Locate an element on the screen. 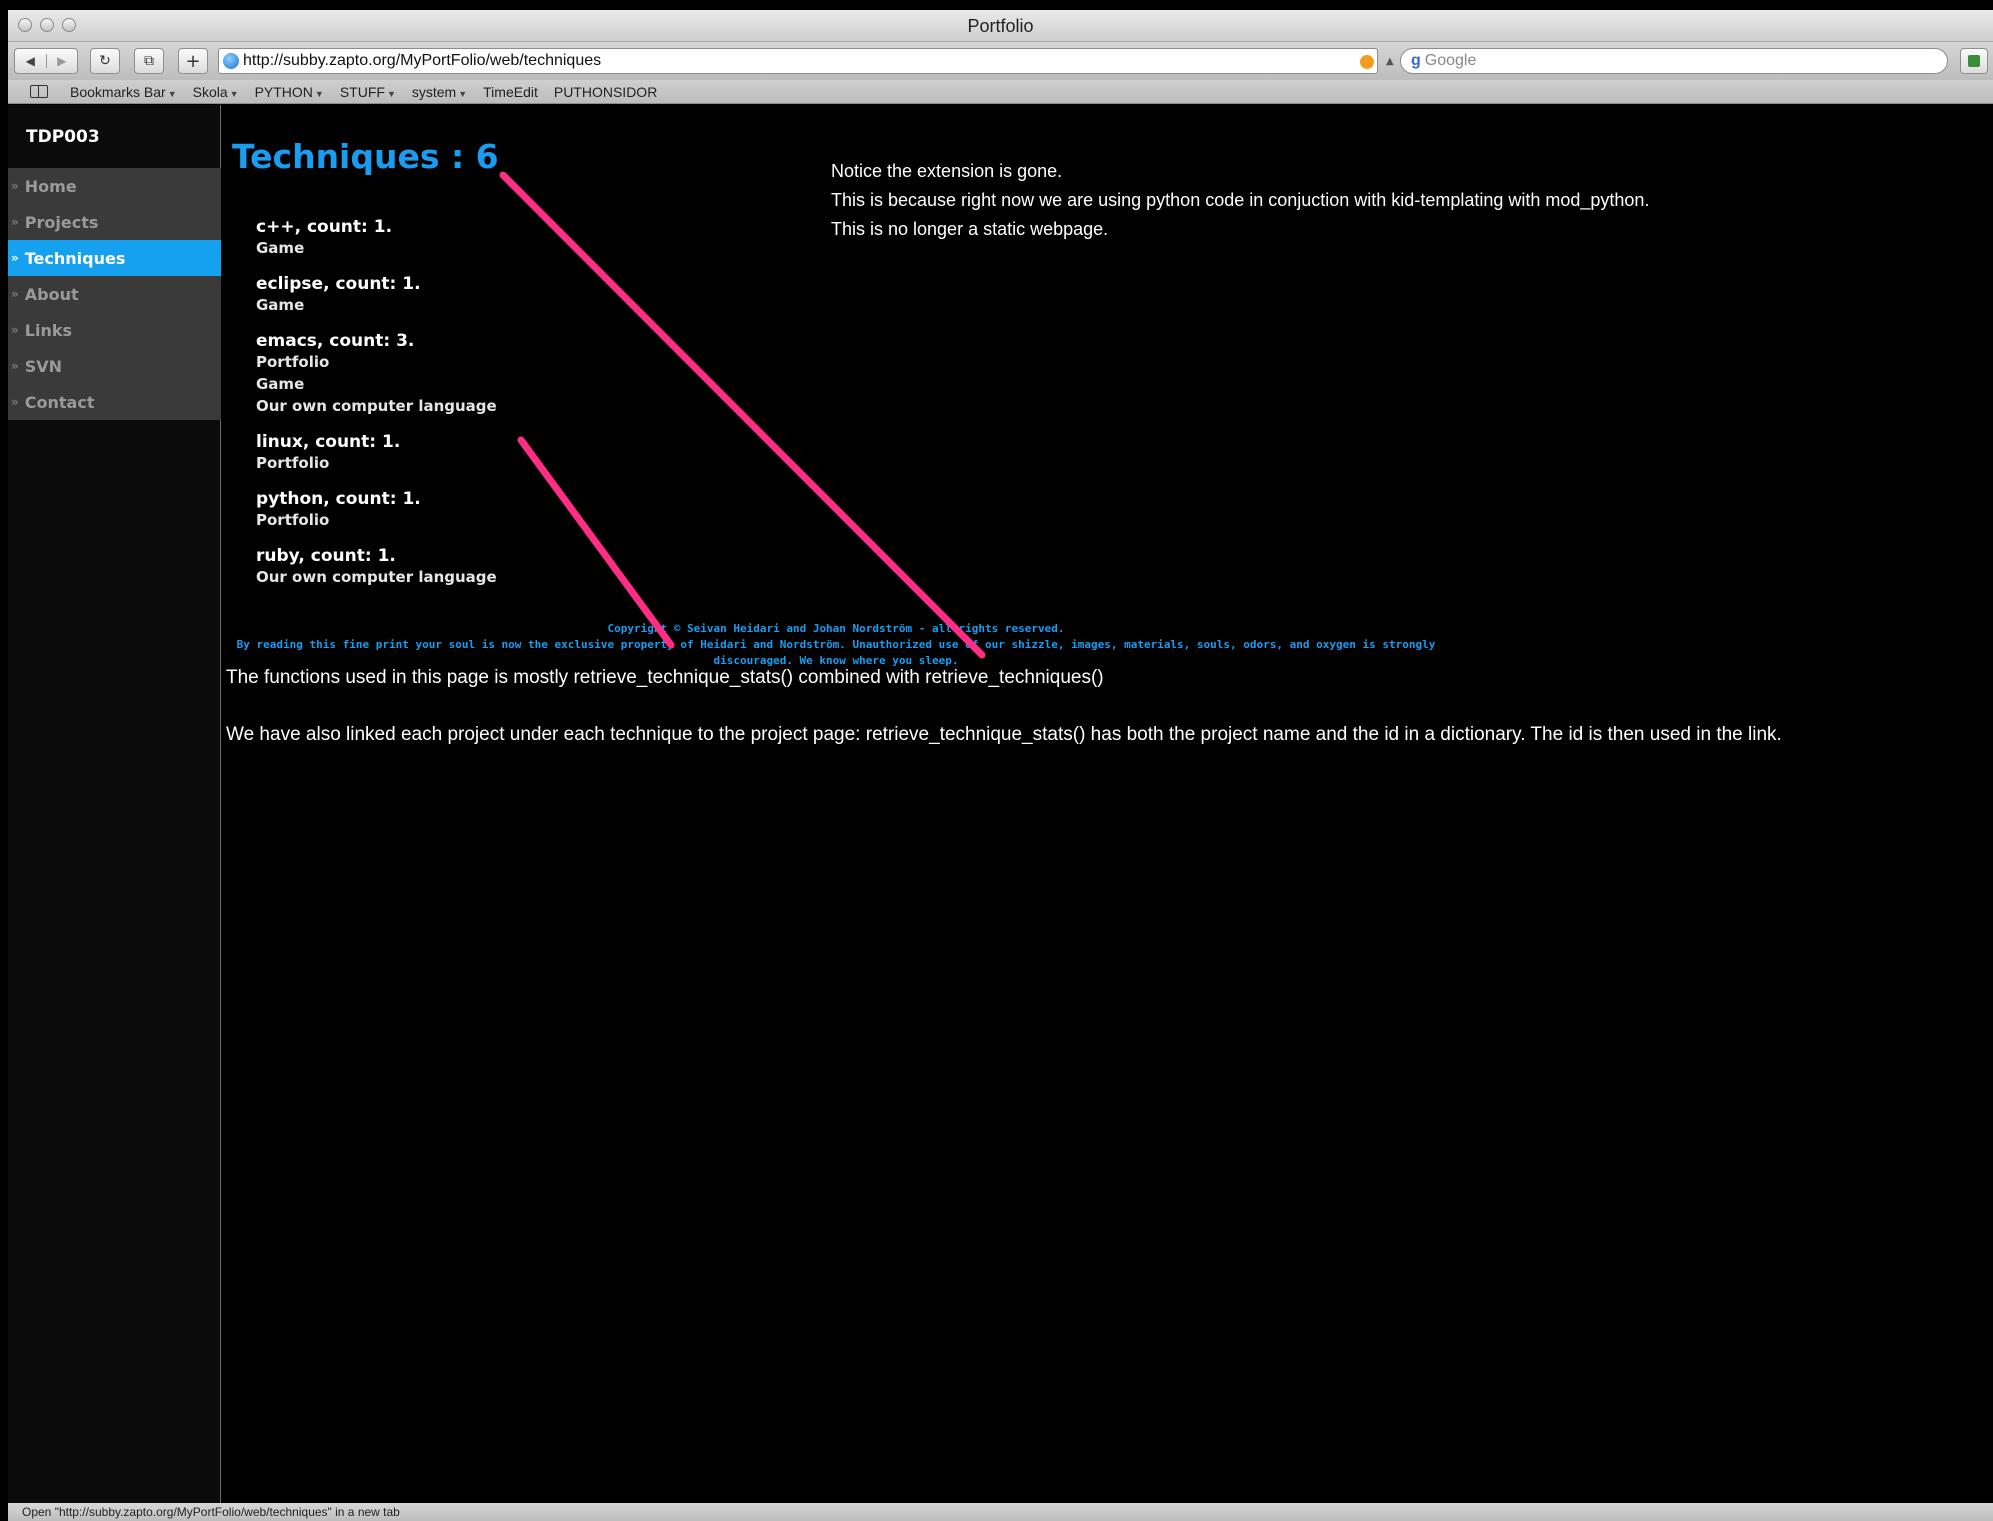 Image resolution: width=1993 pixels, height=1521 pixels. bookmark-system: system ▼ is located at coordinates (439, 92).